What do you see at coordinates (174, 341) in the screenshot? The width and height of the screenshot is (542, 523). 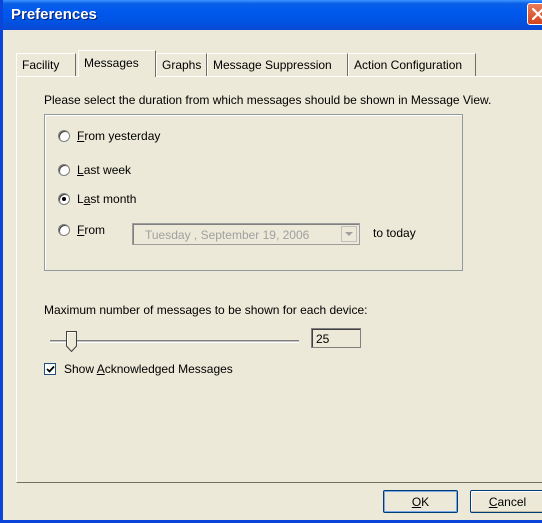 I see `max-messages-slider-track` at bounding box center [174, 341].